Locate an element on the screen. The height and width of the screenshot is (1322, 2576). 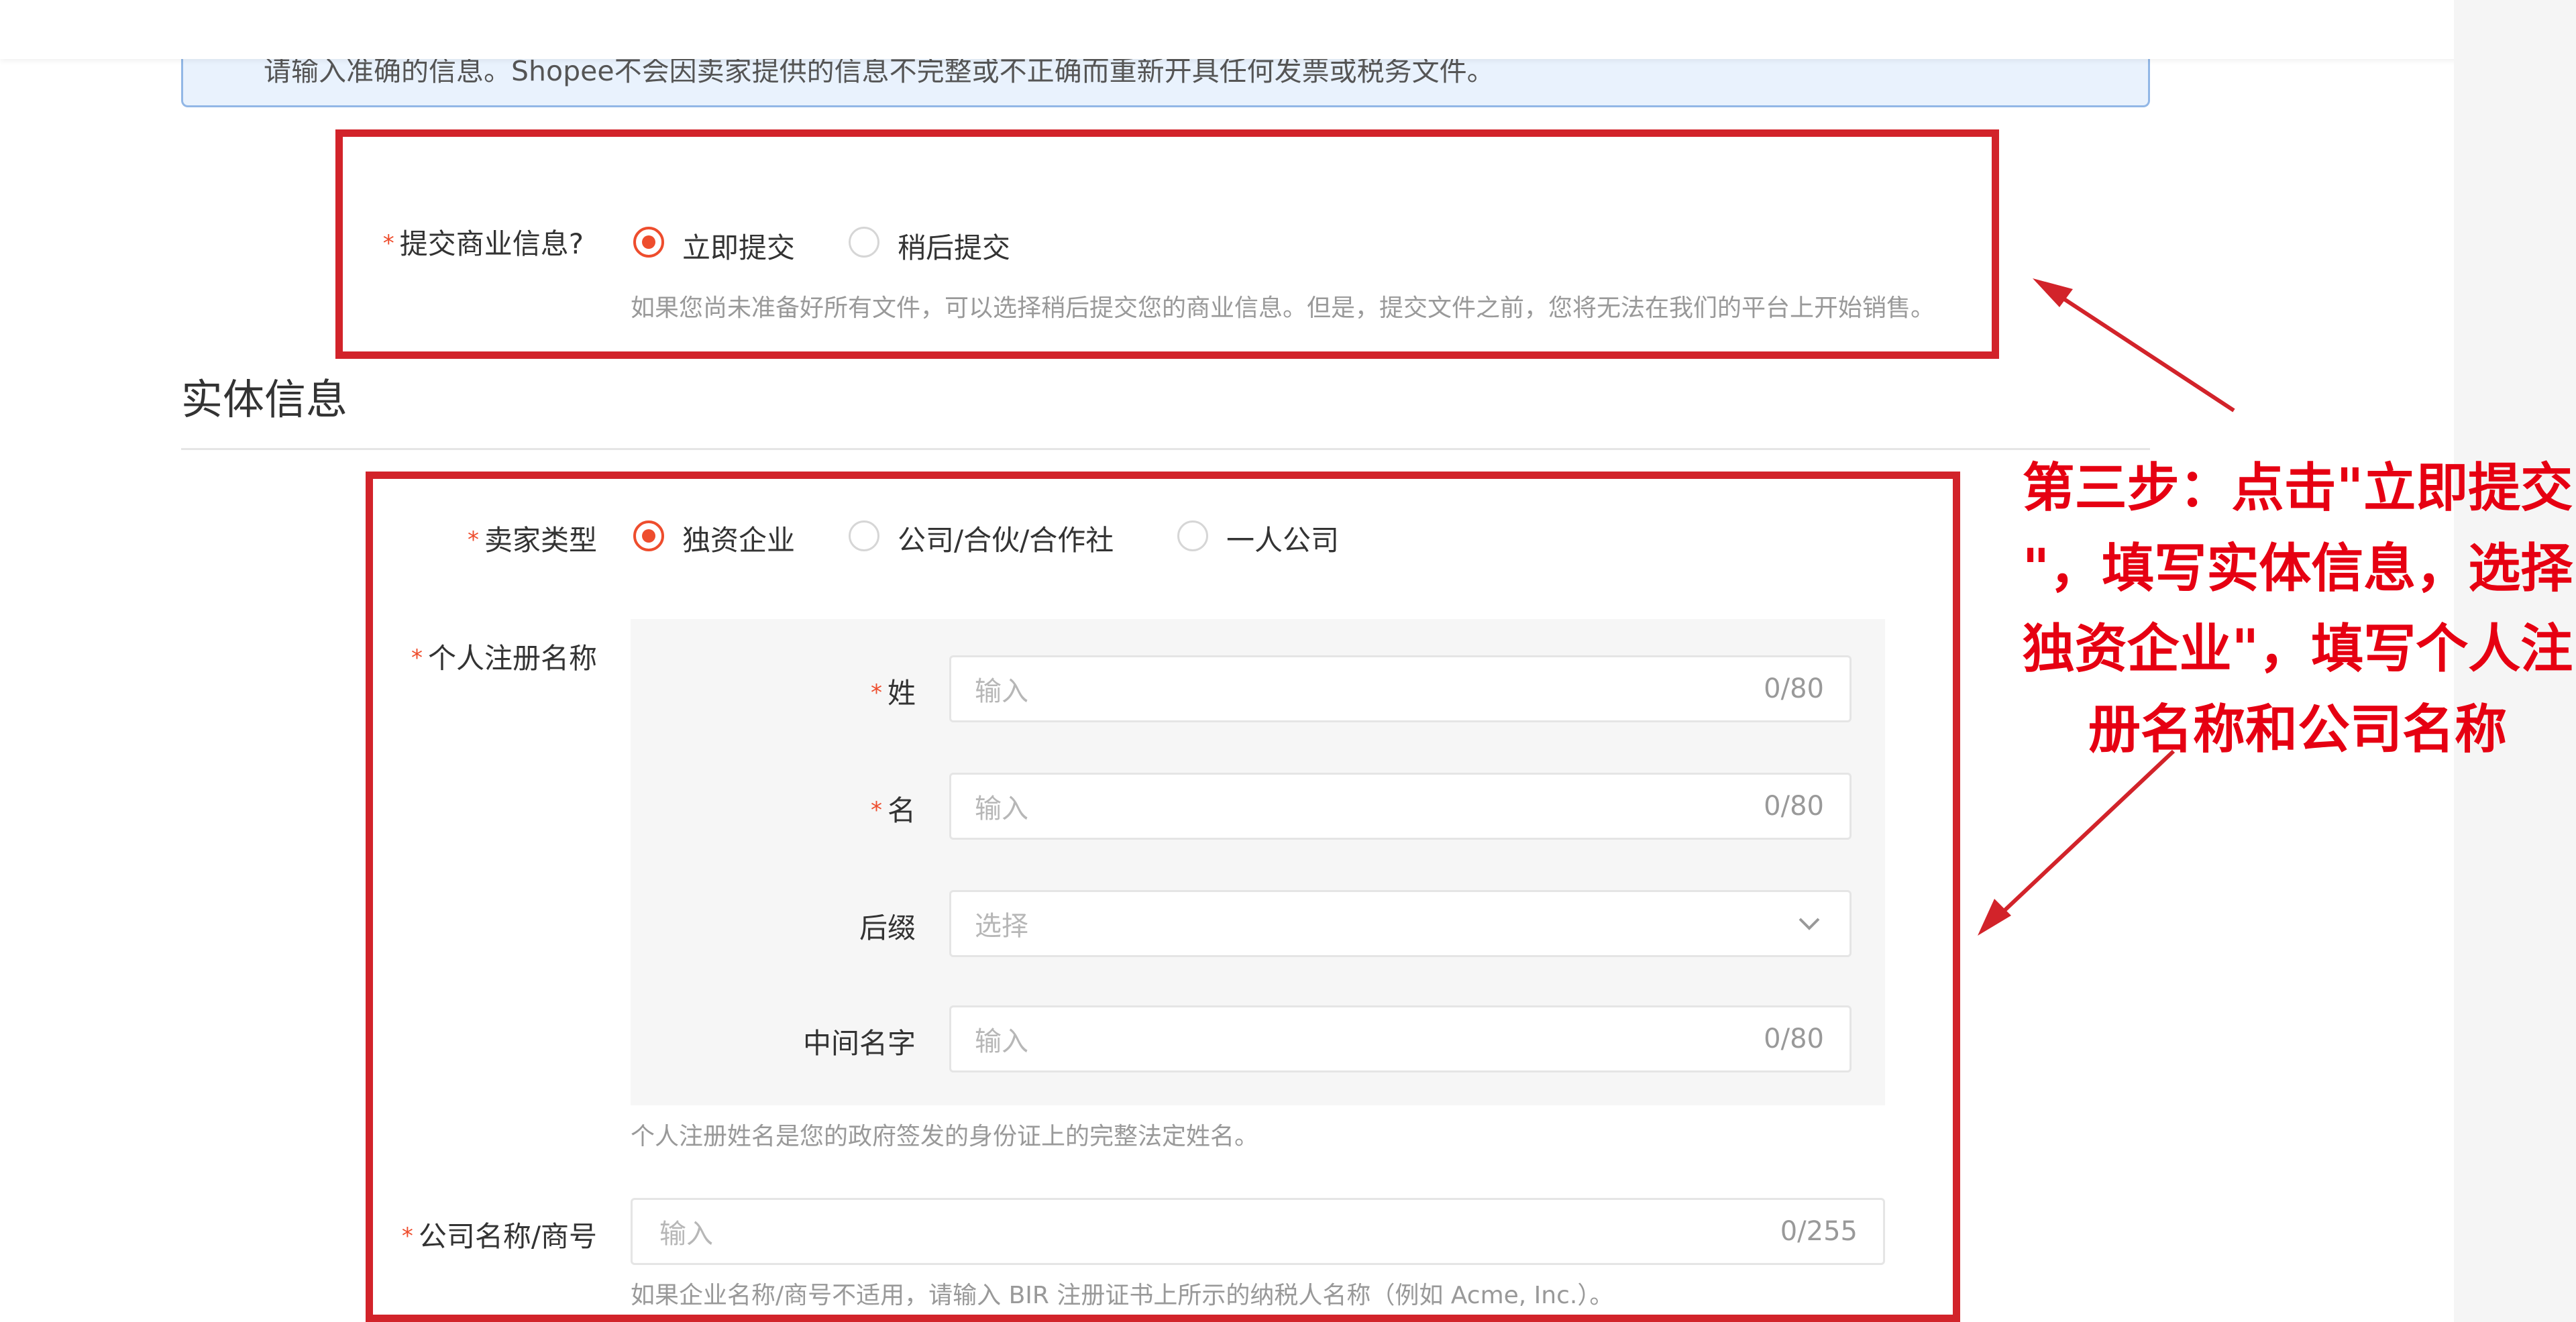
entity-section-title: 实体信息 is located at coordinates (264, 399).